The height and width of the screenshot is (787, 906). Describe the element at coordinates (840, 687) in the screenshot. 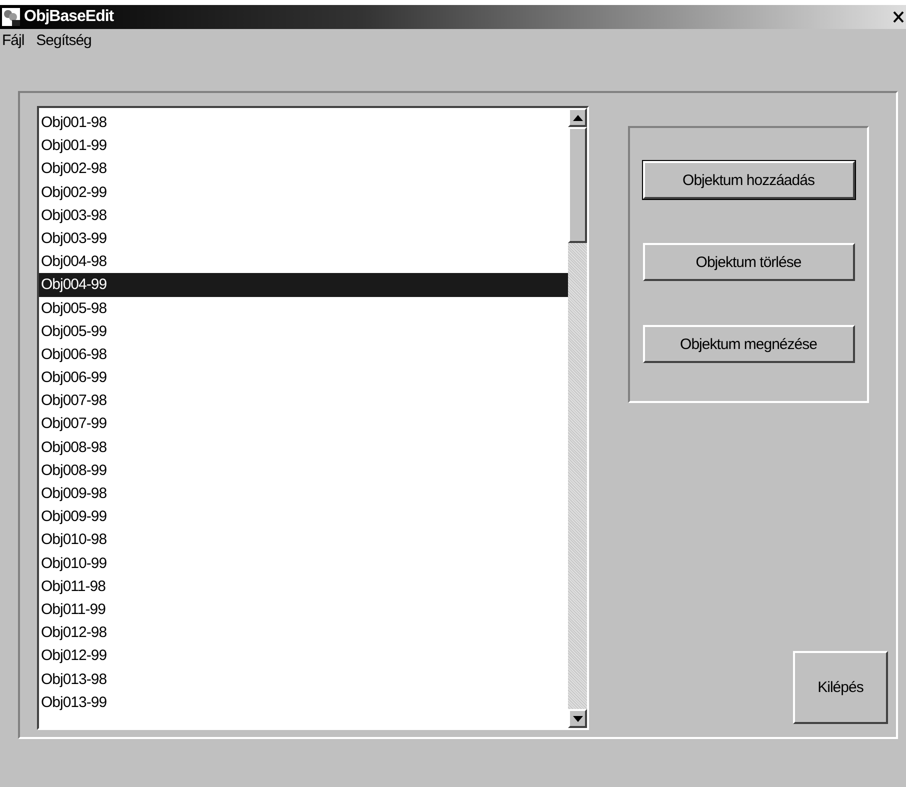

I see `exit-button: Kilépés` at that location.